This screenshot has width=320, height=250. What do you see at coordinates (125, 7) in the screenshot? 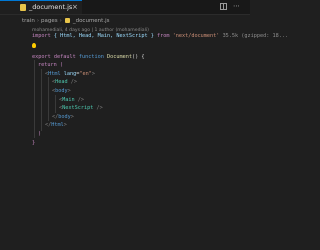
I see `tab-bar: _document.js × ⋯` at bounding box center [125, 7].